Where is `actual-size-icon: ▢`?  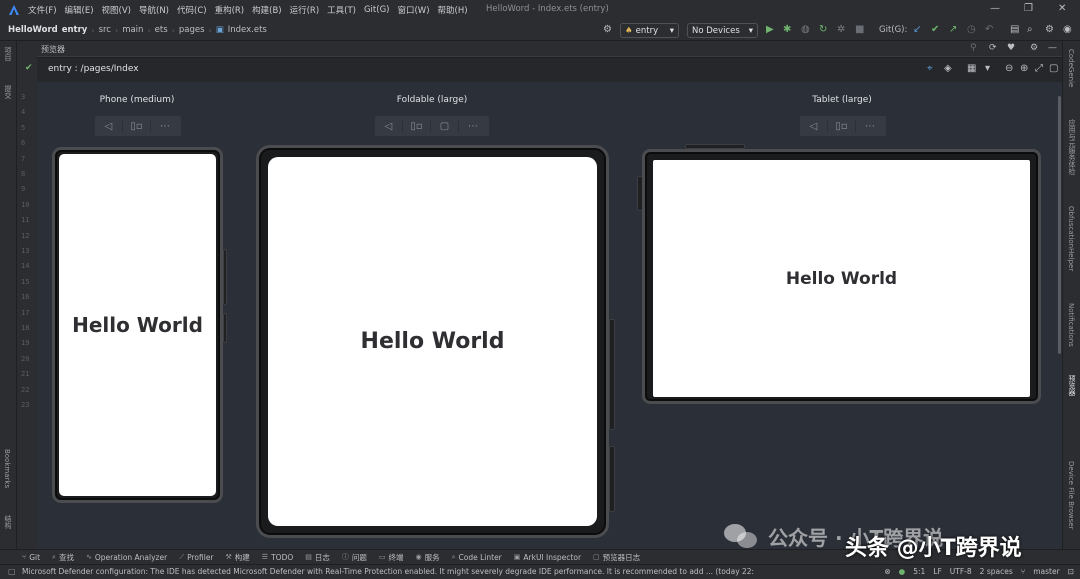 actual-size-icon: ▢ is located at coordinates (1053, 68).